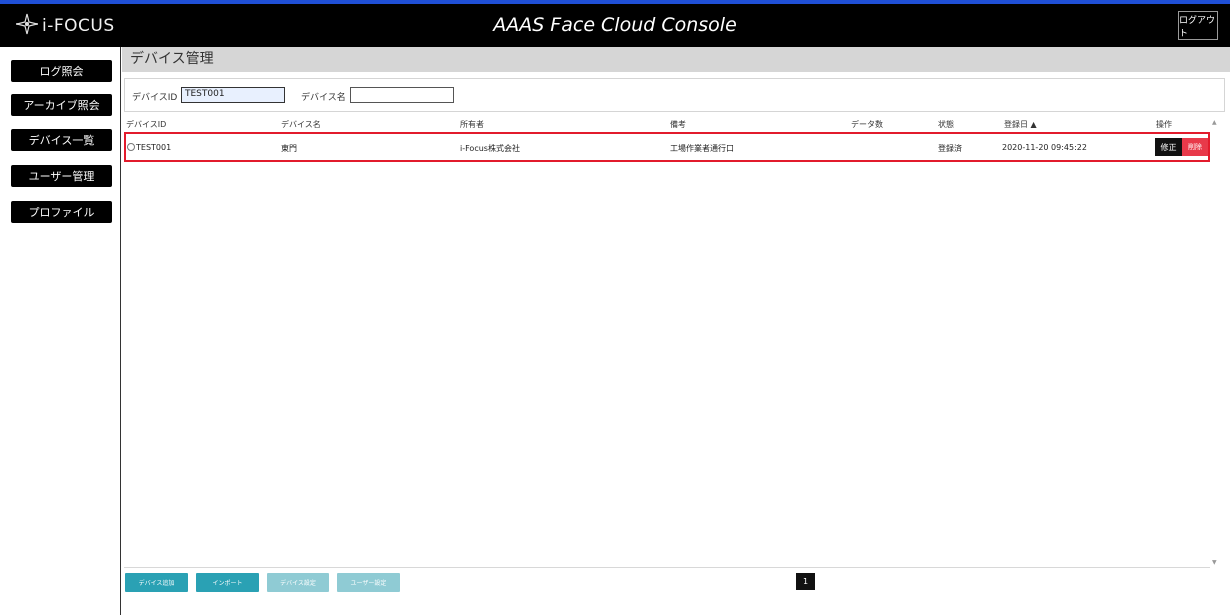 This screenshot has height=615, width=1230. What do you see at coordinates (946, 124) in the screenshot?
I see `column-header-status: 状態` at bounding box center [946, 124].